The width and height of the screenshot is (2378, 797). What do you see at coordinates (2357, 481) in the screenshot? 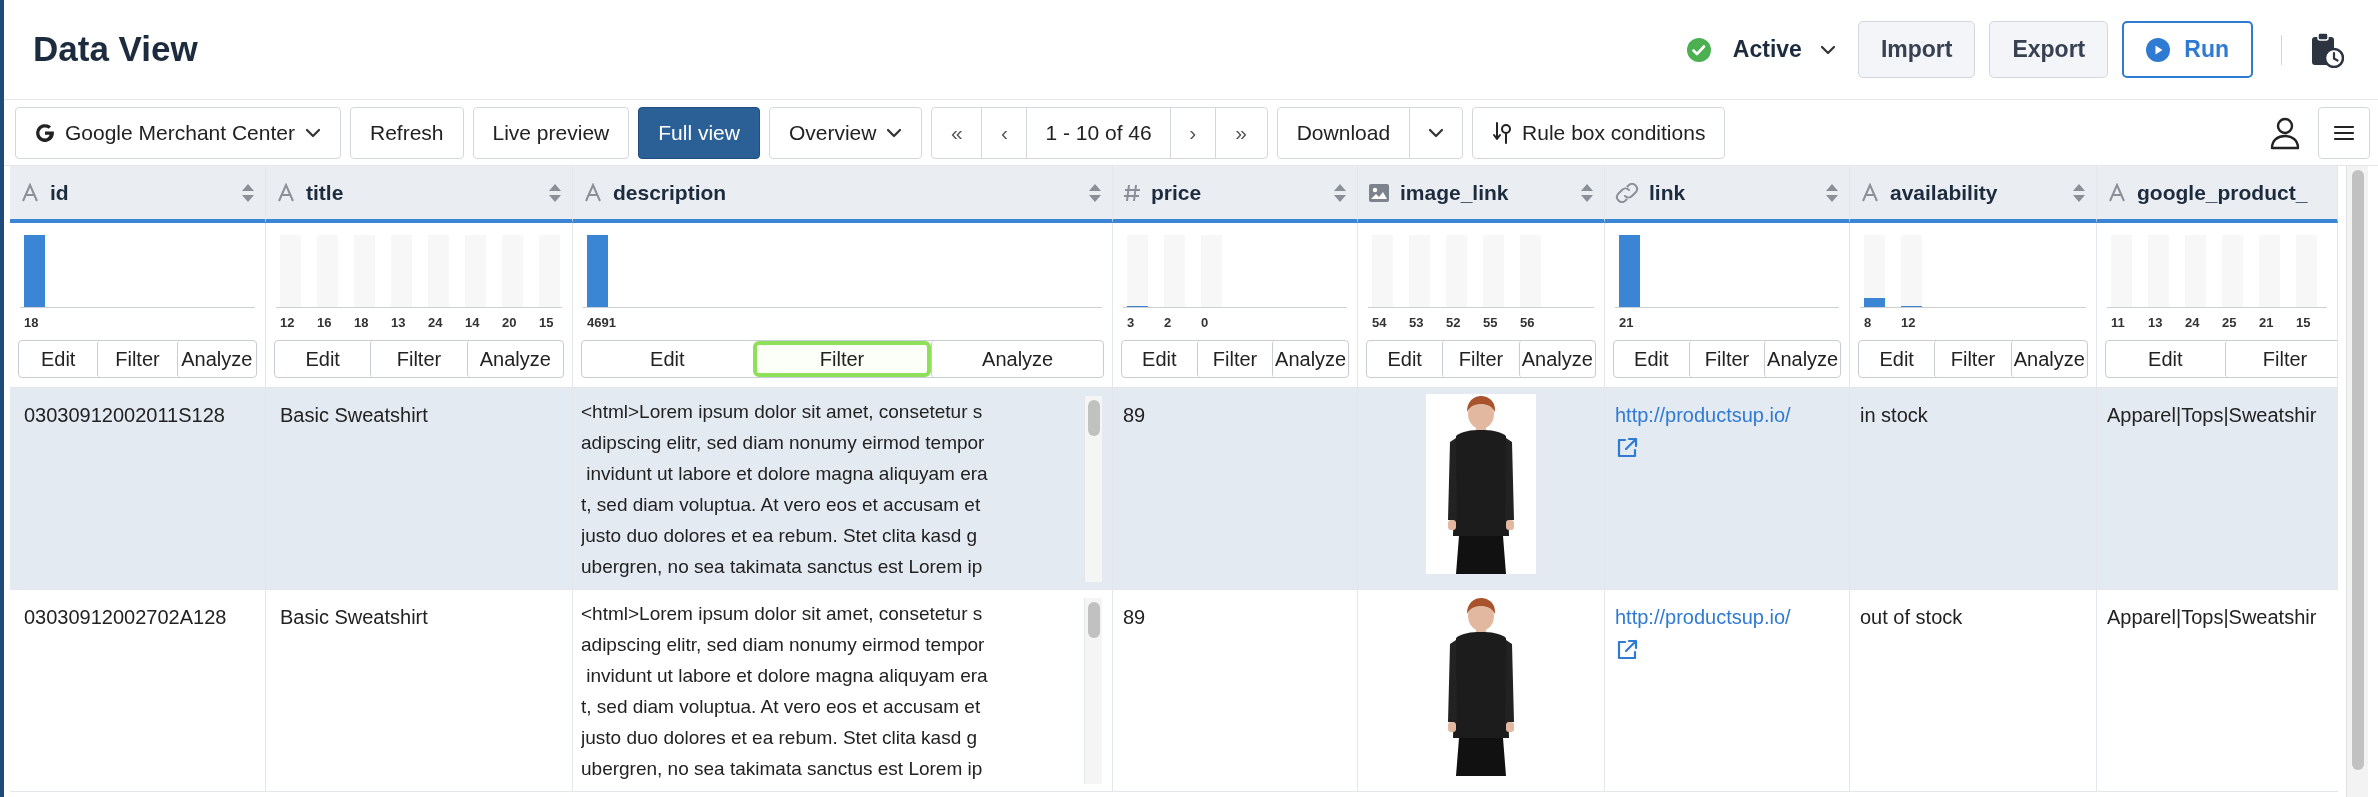
I see `scrollbar` at bounding box center [2357, 481].